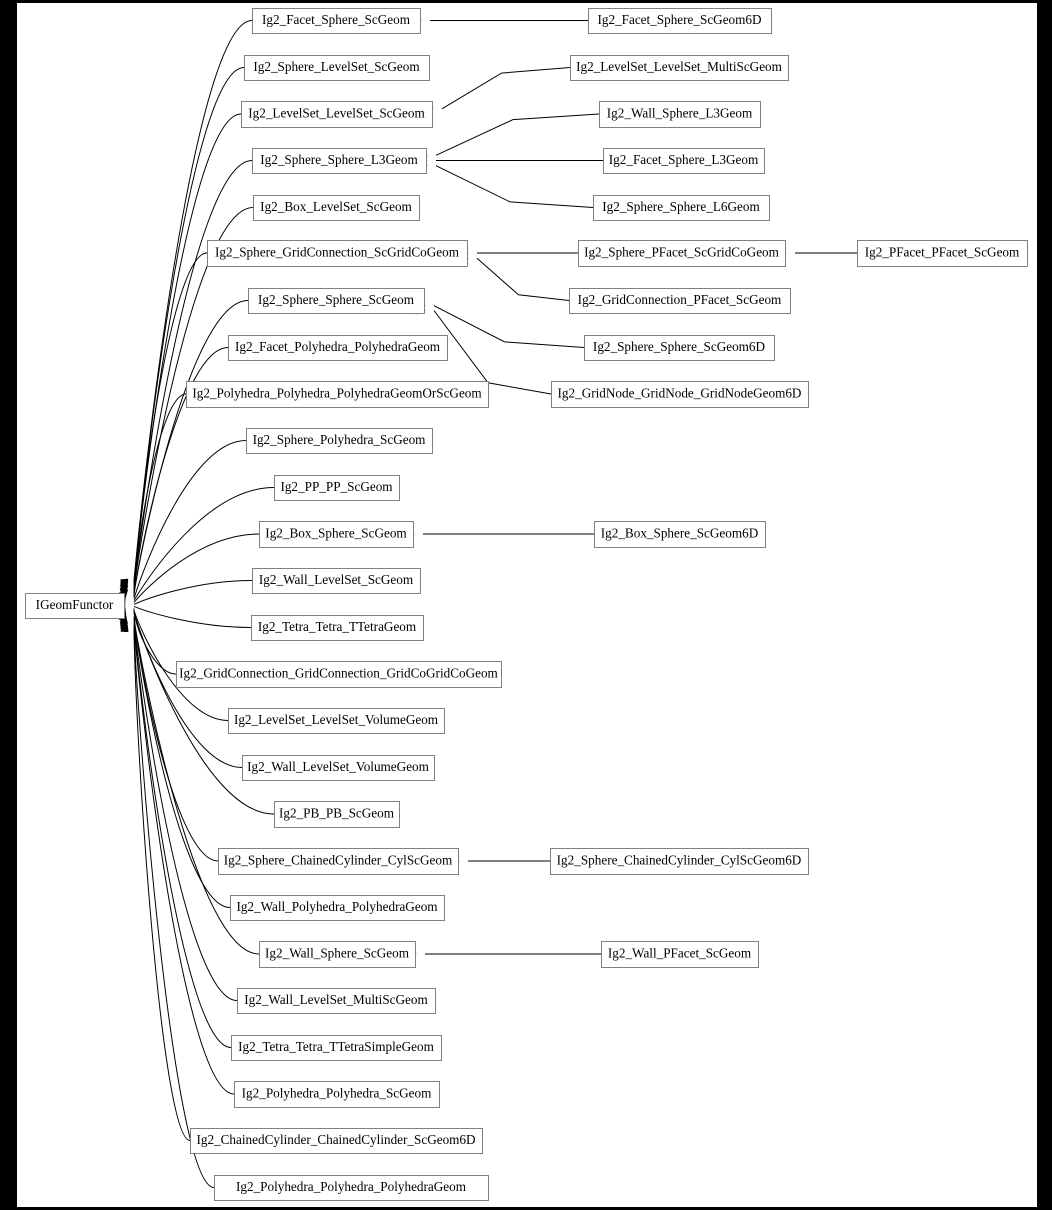  I want to click on class-node-label: Ig2_LevelSet_LevelSet_MultiScGeom, so click(679, 66).